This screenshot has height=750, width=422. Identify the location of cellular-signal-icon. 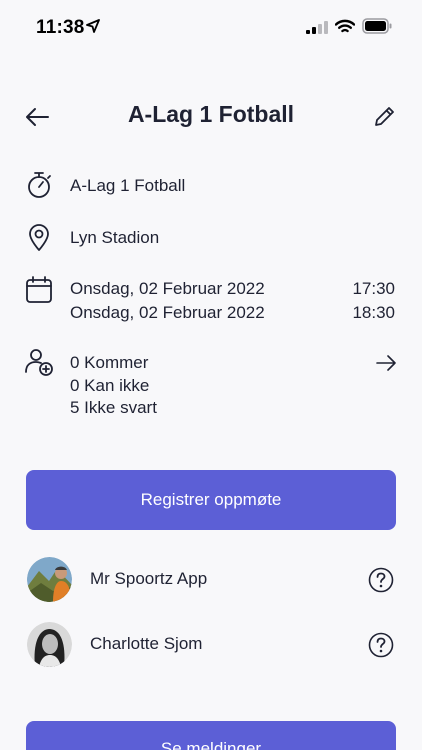
(317, 27).